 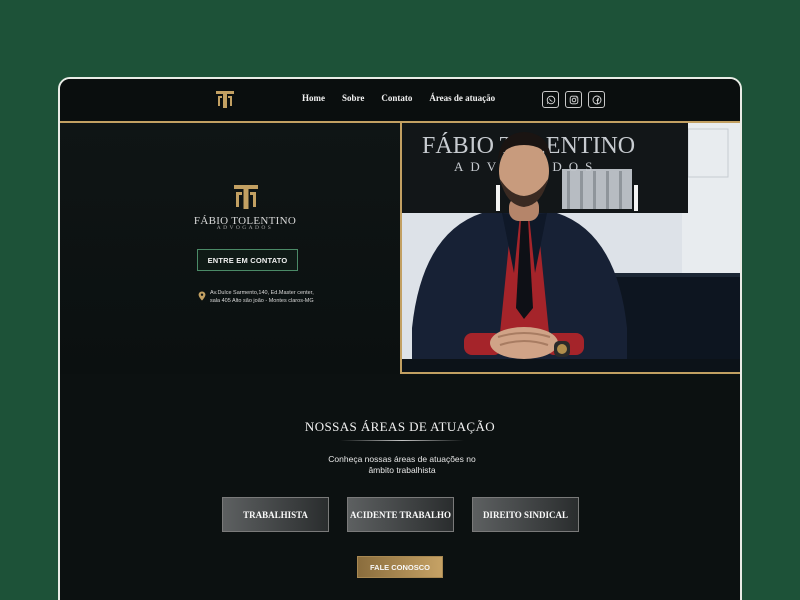 What do you see at coordinates (225, 99) in the screenshot?
I see `firm-logo-icon` at bounding box center [225, 99].